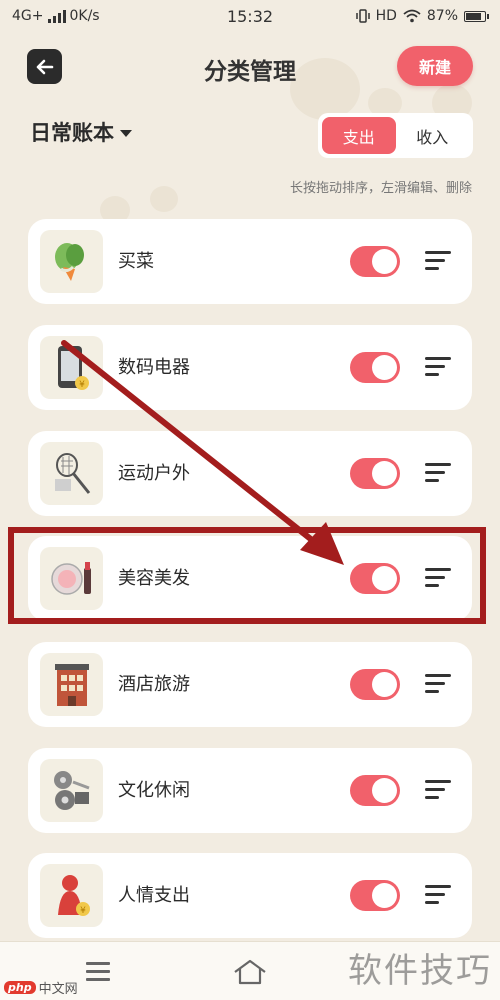 The height and width of the screenshot is (1000, 500). Describe the element at coordinates (71, 367) in the screenshot. I see `phone-icon: ¥` at that location.